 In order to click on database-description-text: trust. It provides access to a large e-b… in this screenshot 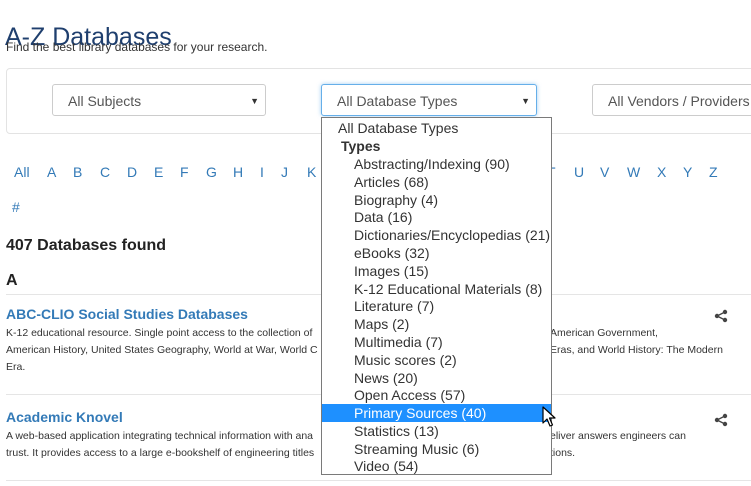, I will do `click(160, 453)`.